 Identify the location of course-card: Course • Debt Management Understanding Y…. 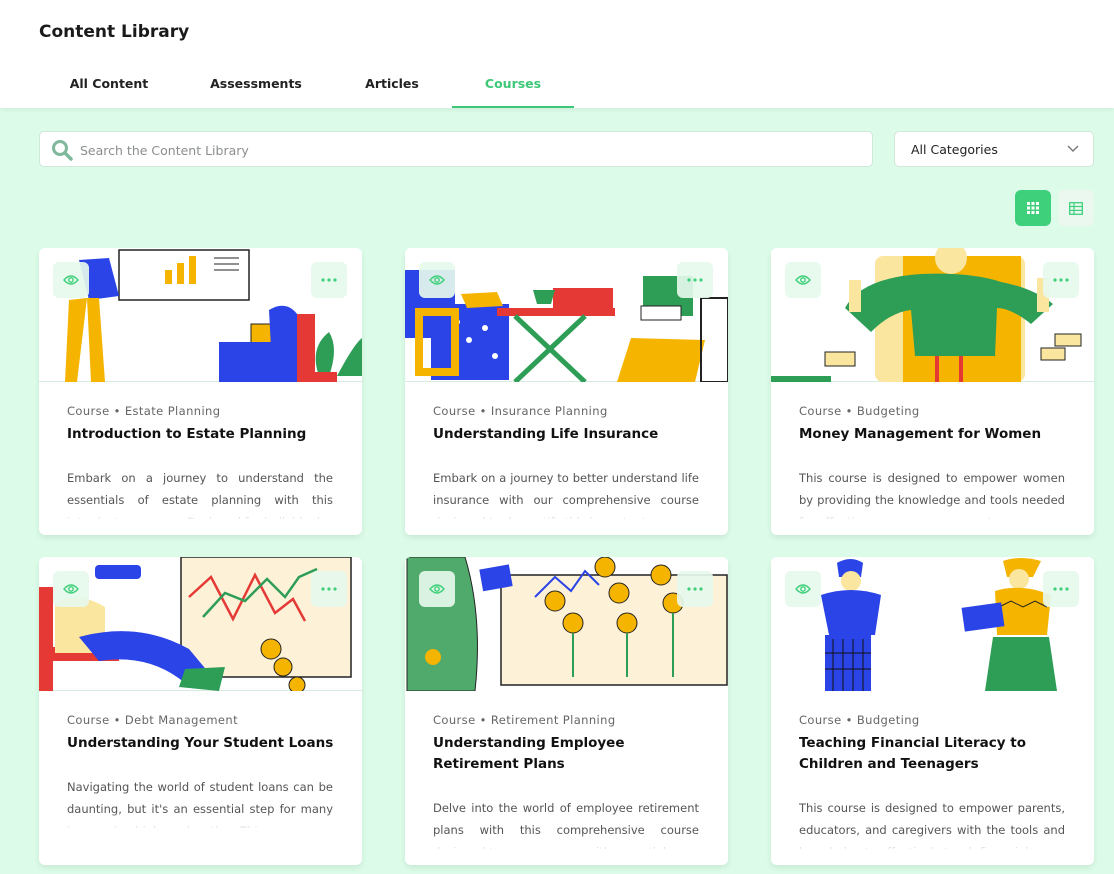
(200, 711).